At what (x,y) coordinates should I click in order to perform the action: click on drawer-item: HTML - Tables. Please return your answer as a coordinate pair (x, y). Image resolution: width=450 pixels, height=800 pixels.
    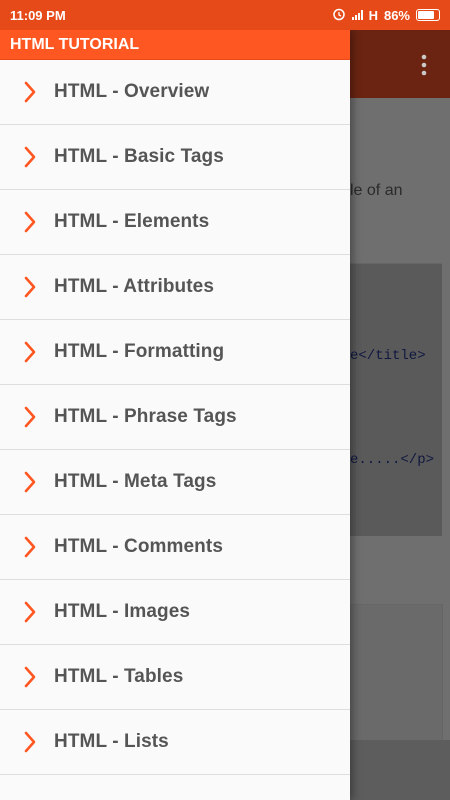
    Looking at the image, I should click on (175, 677).